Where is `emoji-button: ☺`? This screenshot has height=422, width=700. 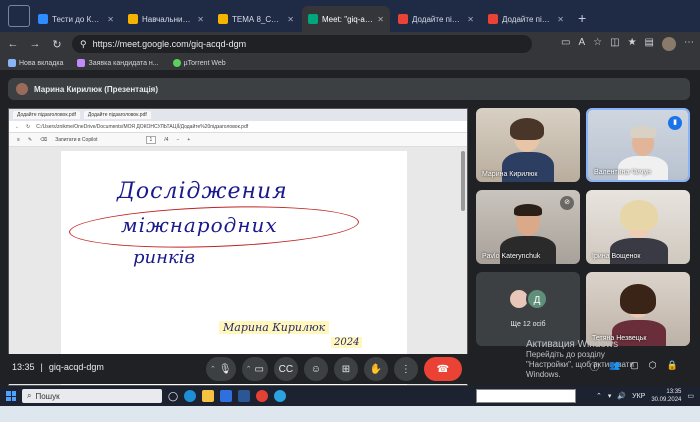
emoji-button: ☺ is located at coordinates (315, 369).